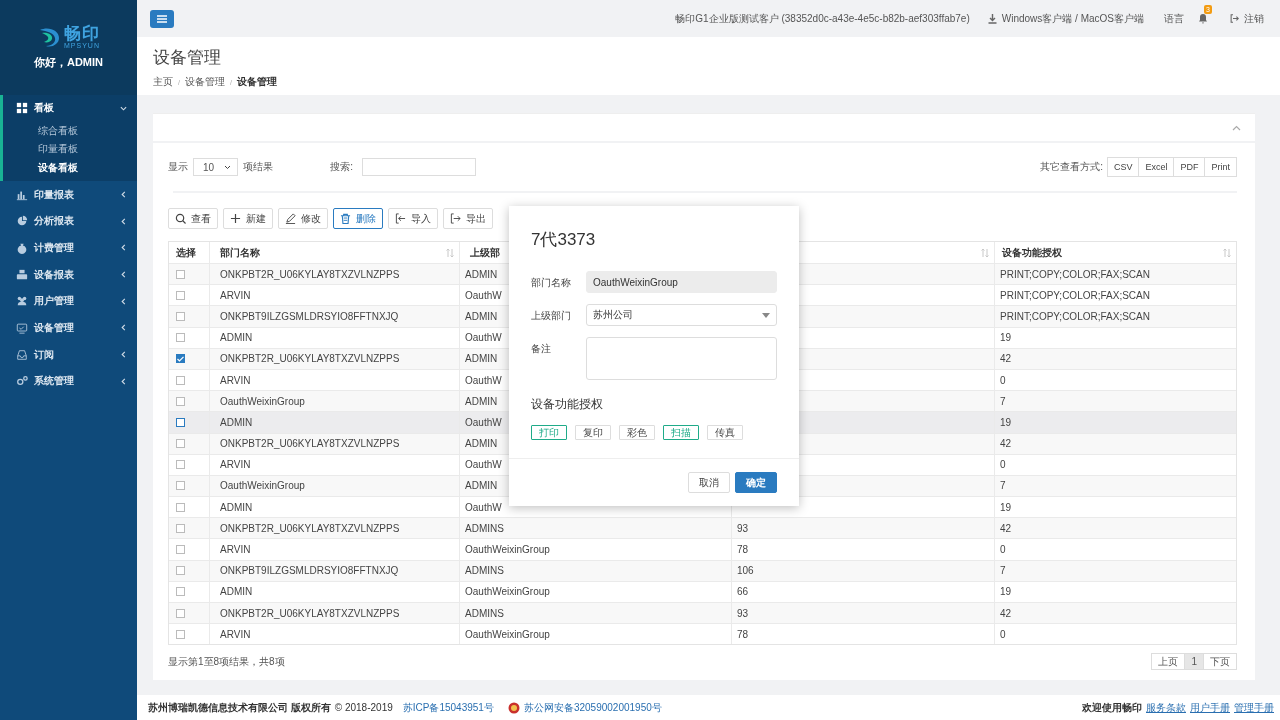 This screenshot has width=1280, height=720. What do you see at coordinates (82, 33) in the screenshot?
I see `logo-name: 畅印` at bounding box center [82, 33].